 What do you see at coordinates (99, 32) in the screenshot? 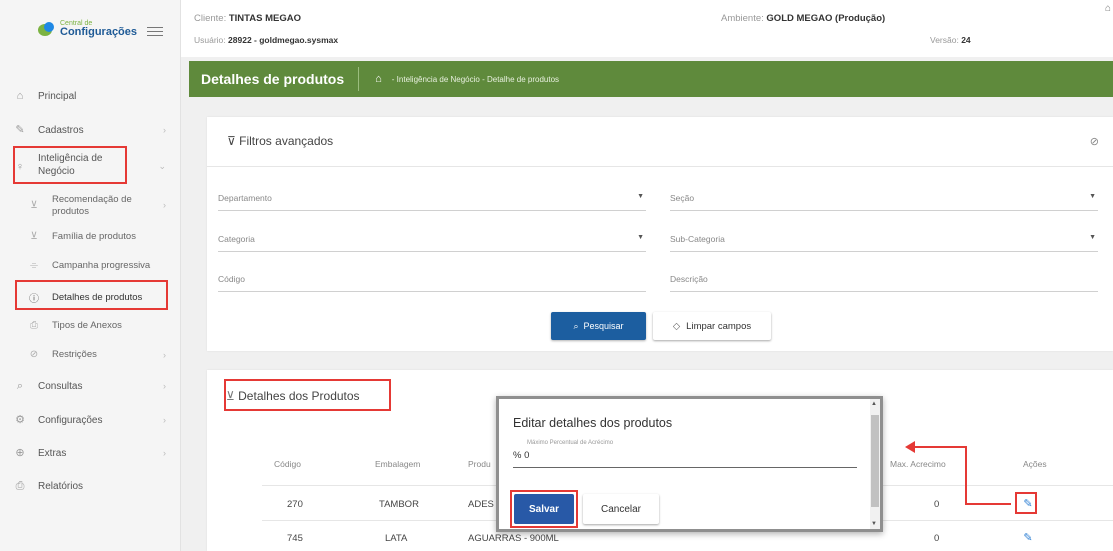
I see `logo-big-text: Configurações` at bounding box center [99, 32].